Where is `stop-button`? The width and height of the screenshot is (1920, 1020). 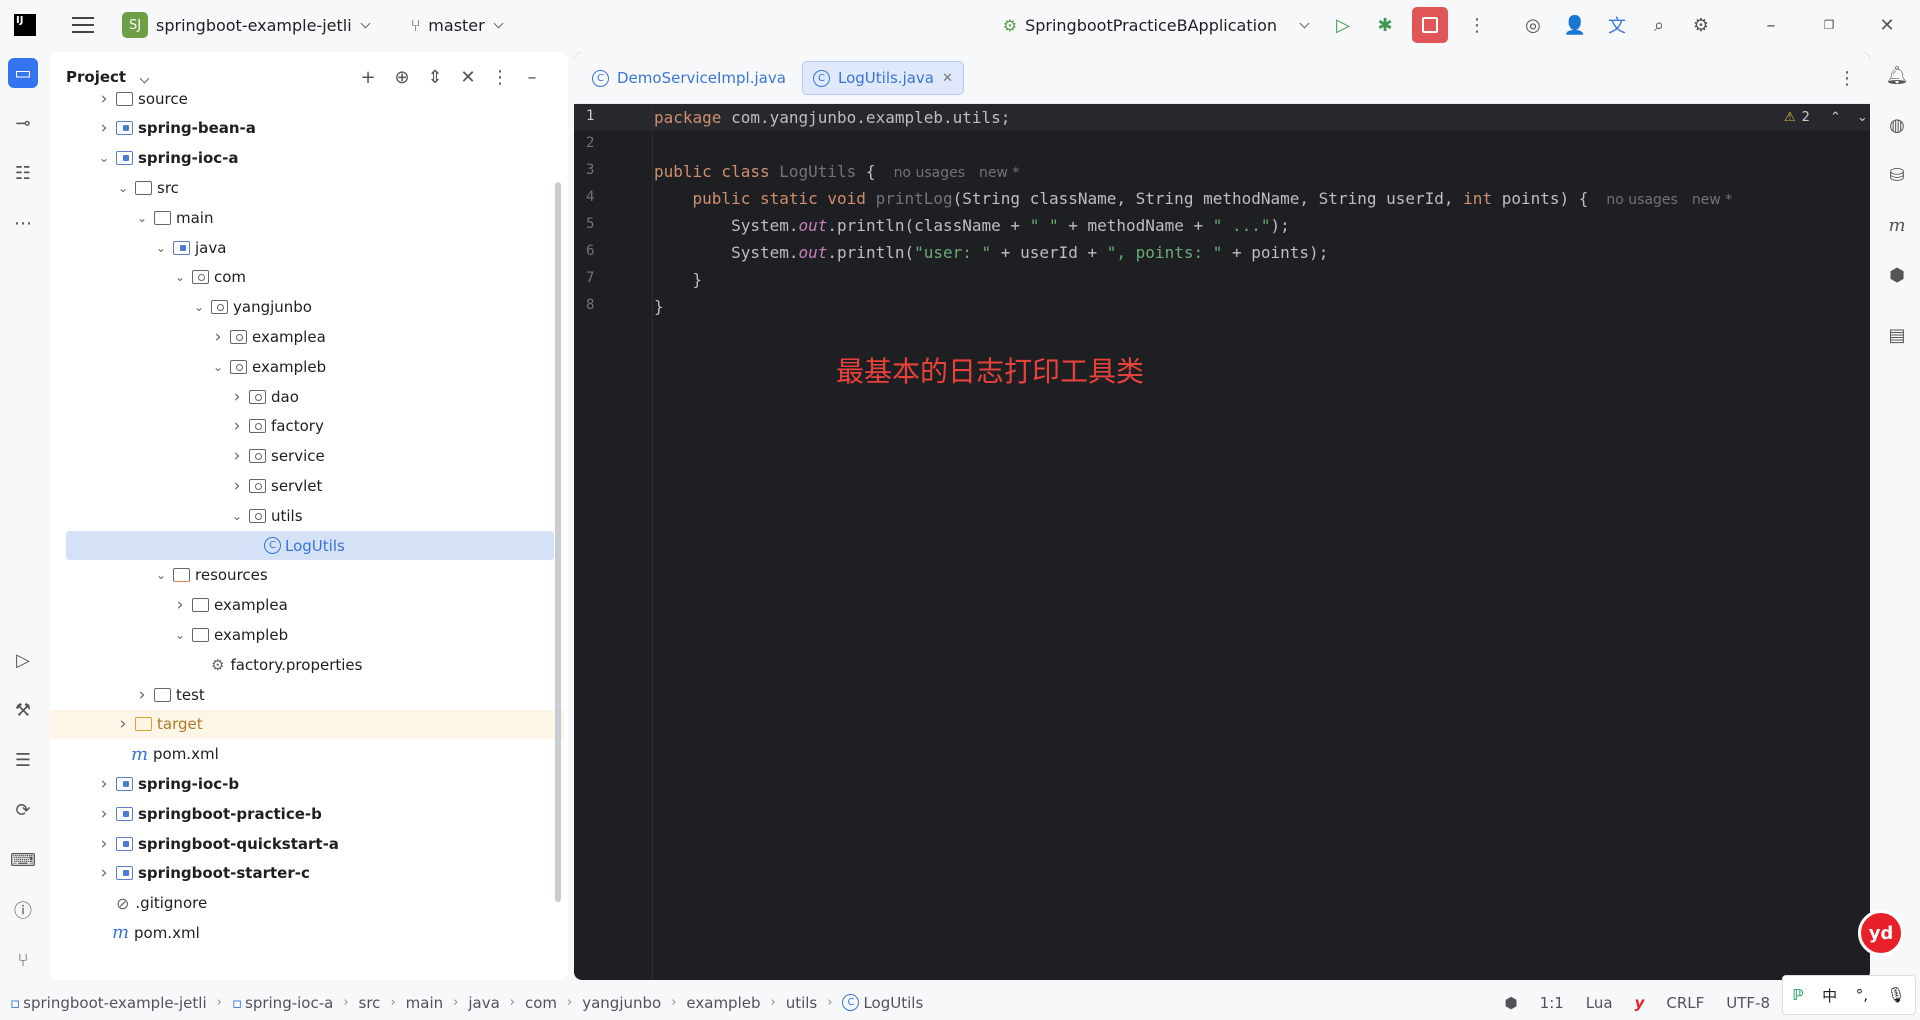
stop-button is located at coordinates (1430, 25).